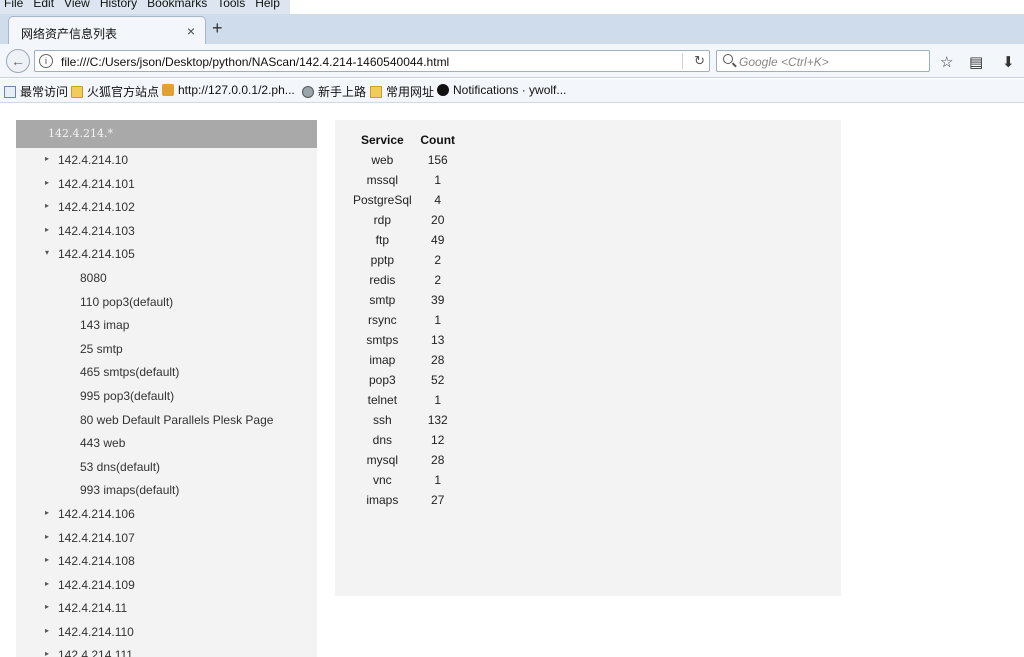 This screenshot has height=657, width=1024. I want to click on tree-port-item: 25 smtp, so click(166, 349).